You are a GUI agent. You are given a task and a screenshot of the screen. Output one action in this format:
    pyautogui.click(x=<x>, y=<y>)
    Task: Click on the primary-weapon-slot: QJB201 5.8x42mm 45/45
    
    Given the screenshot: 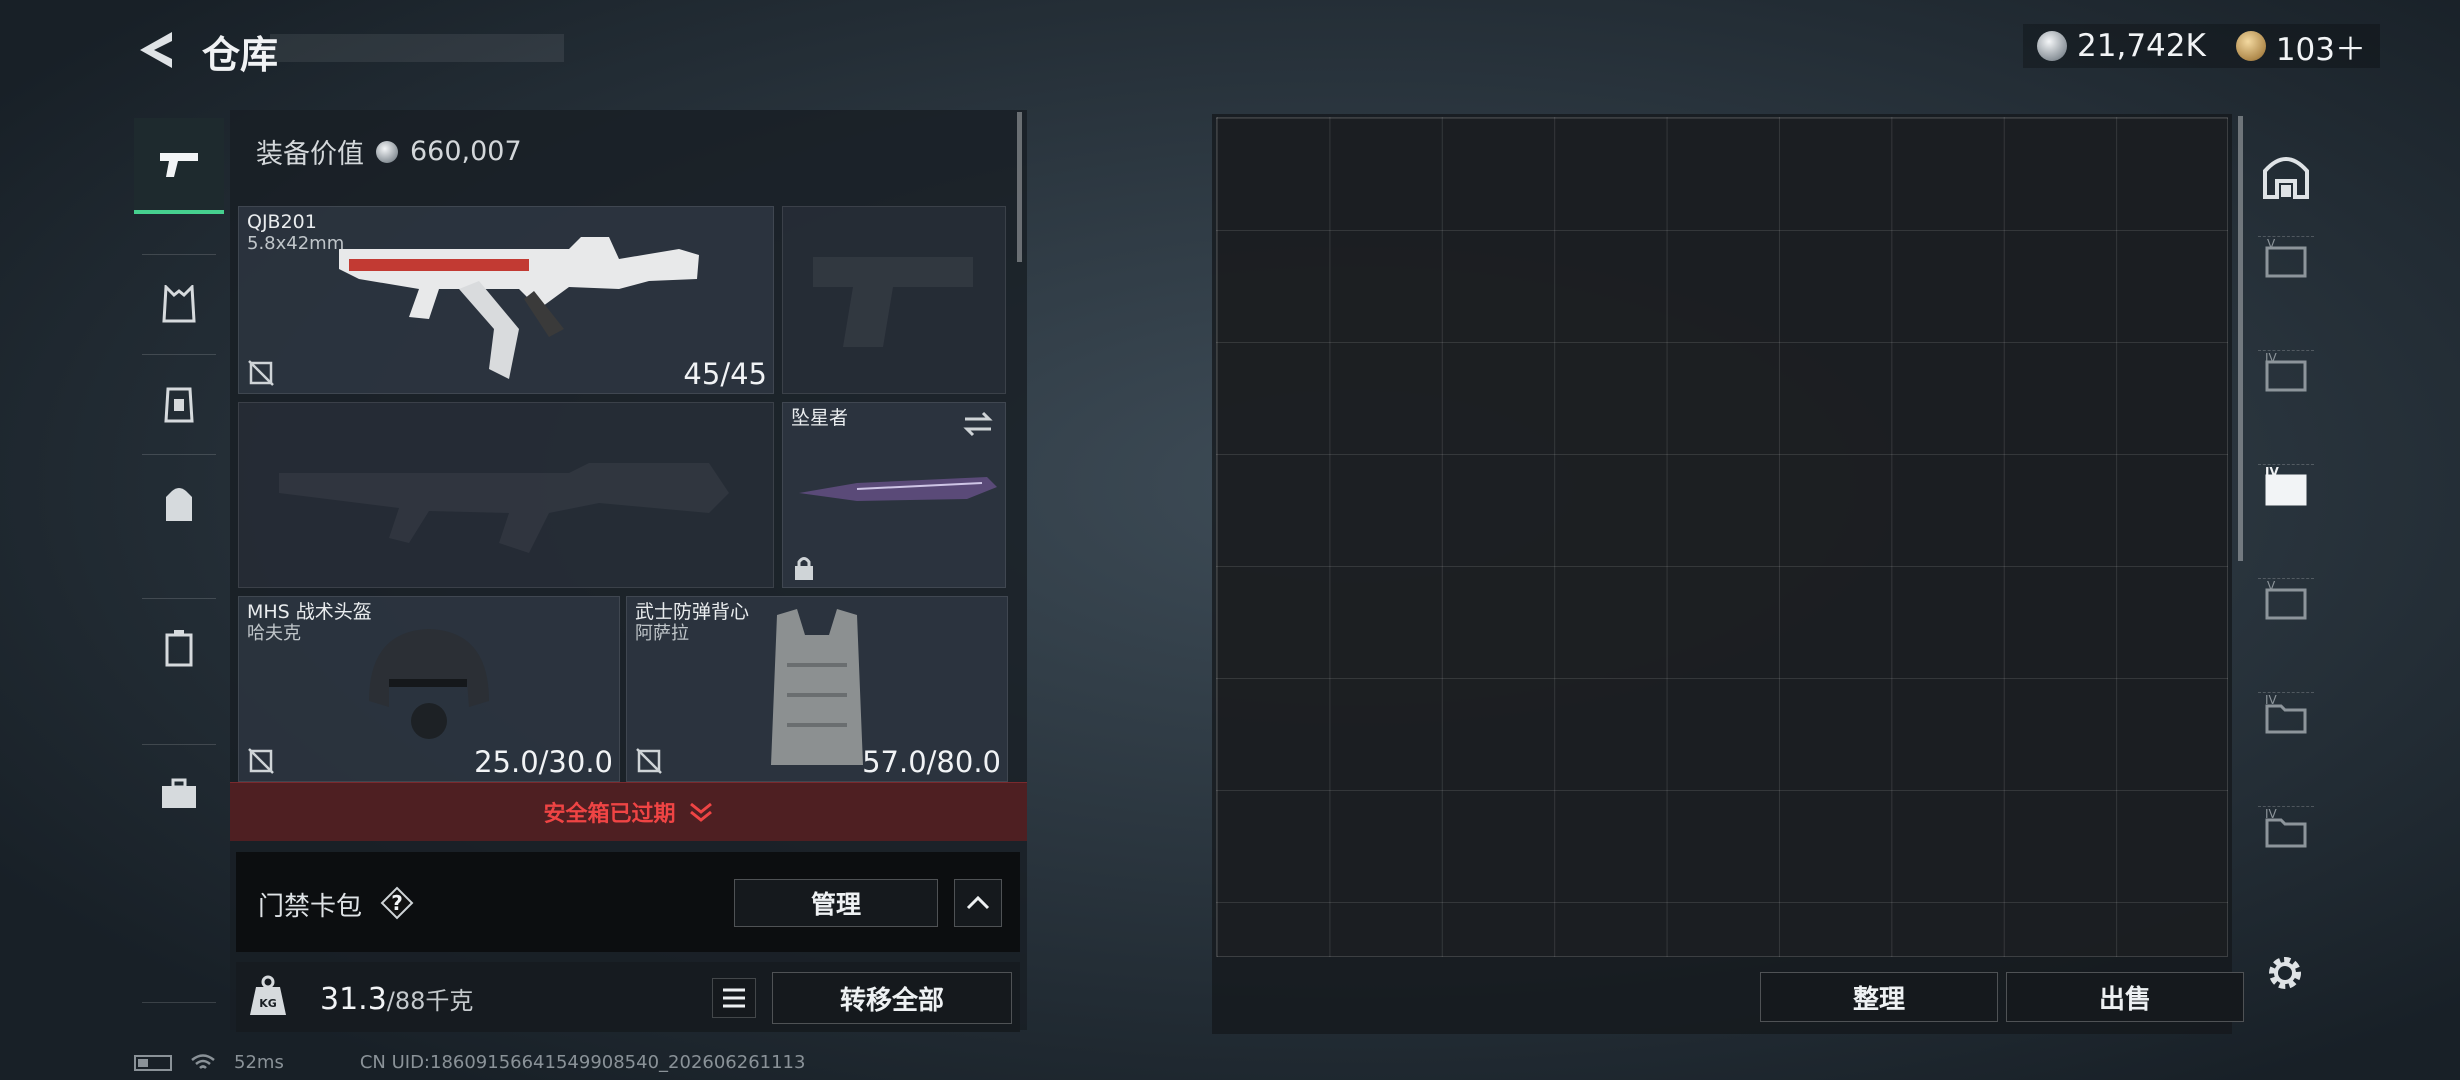 What is the action you would take?
    pyautogui.click(x=506, y=300)
    